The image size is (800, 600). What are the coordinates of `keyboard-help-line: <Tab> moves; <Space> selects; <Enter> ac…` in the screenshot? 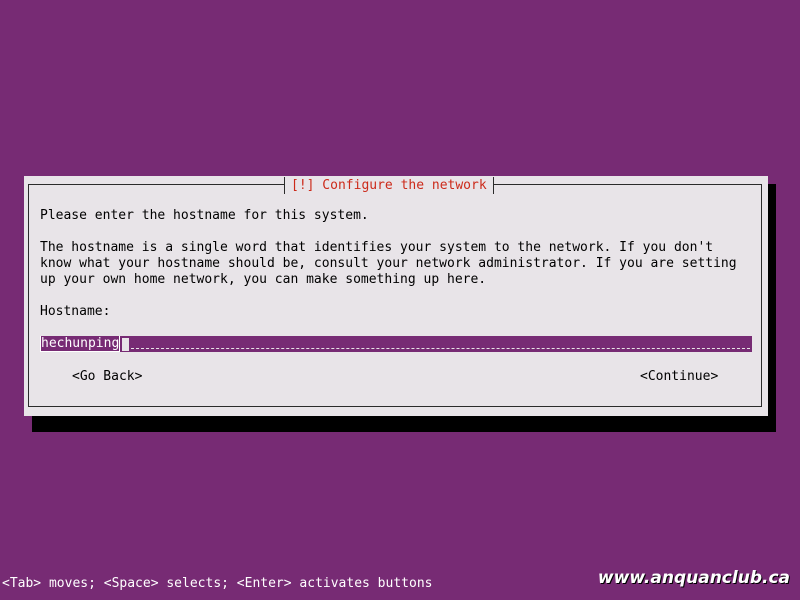 It's located at (217, 583).